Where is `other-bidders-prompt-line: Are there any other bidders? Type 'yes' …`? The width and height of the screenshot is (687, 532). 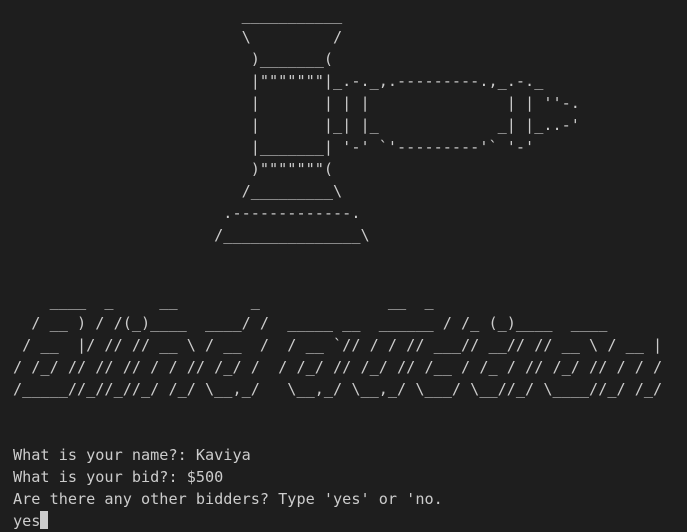 other-bidders-prompt-line: Are there any other bidders? Type 'yes' … is located at coordinates (228, 499).